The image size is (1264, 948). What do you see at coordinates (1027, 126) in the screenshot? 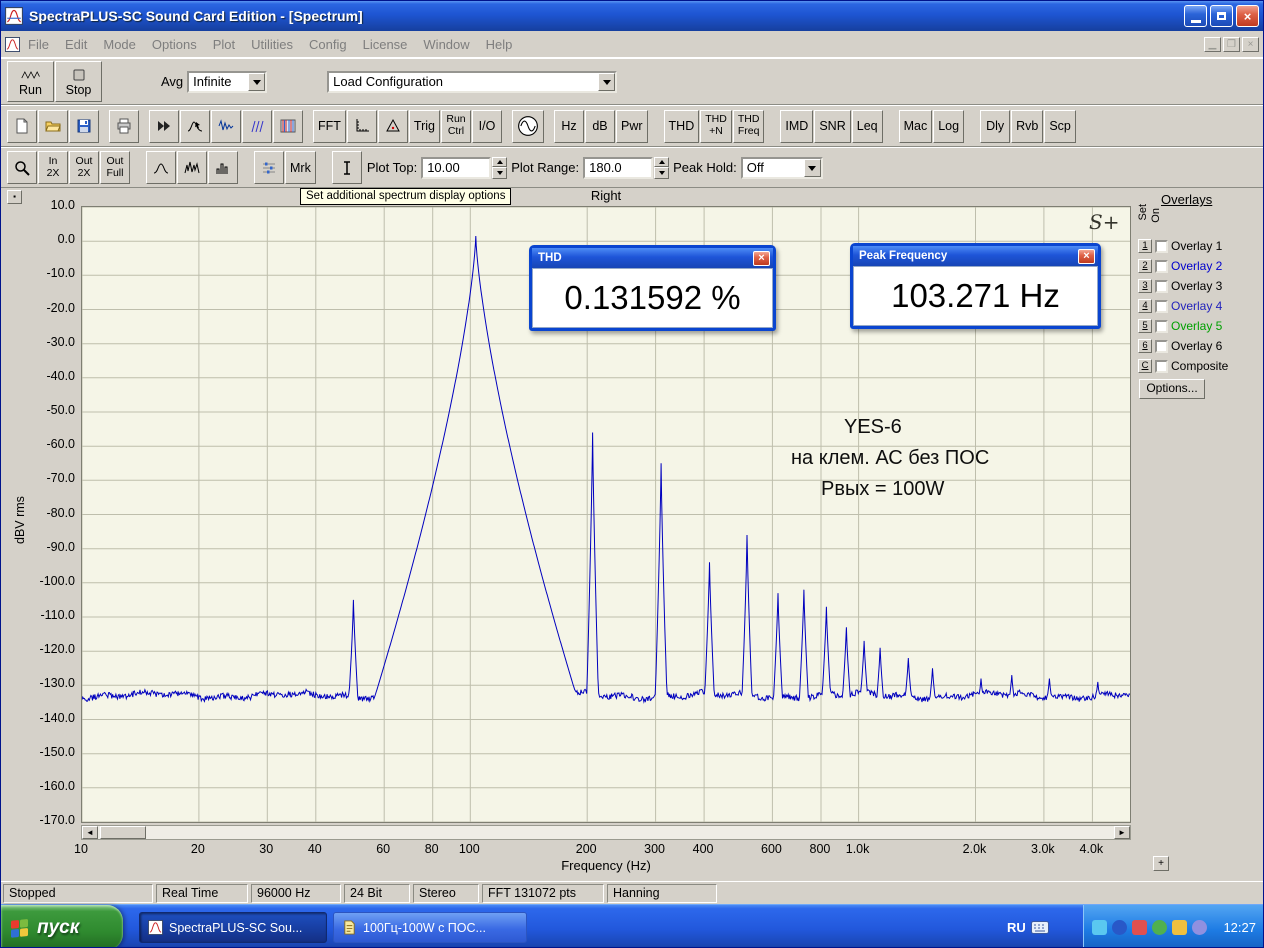
I see `reverb-button: Rvb` at bounding box center [1027, 126].